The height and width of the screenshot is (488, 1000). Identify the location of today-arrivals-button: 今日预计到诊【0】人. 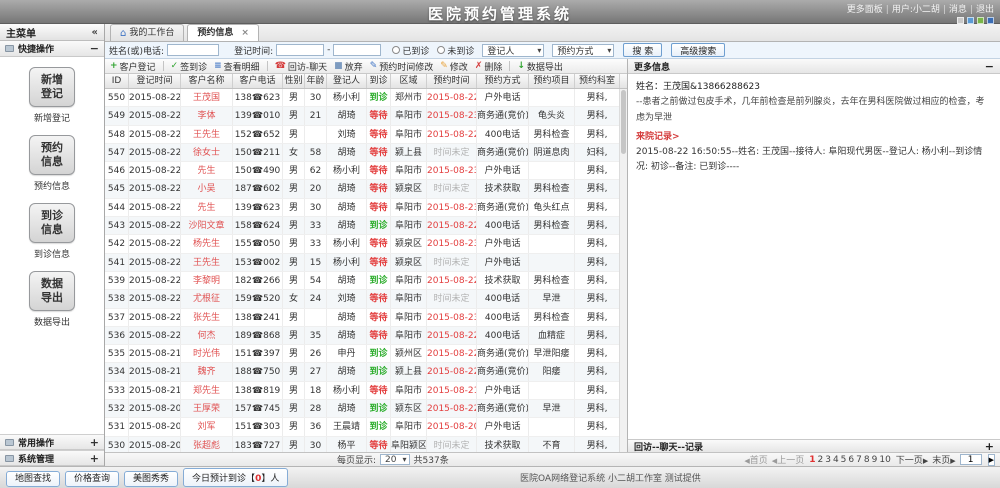
(236, 477).